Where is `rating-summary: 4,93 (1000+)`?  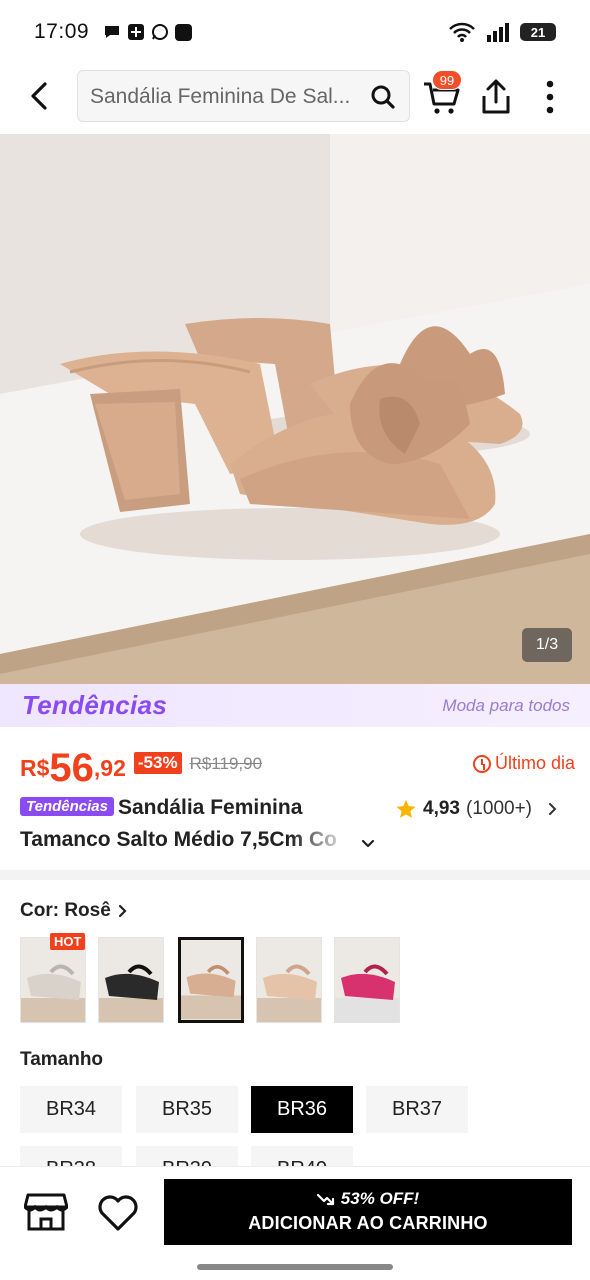 rating-summary: 4,93 (1000+) is located at coordinates (477, 809).